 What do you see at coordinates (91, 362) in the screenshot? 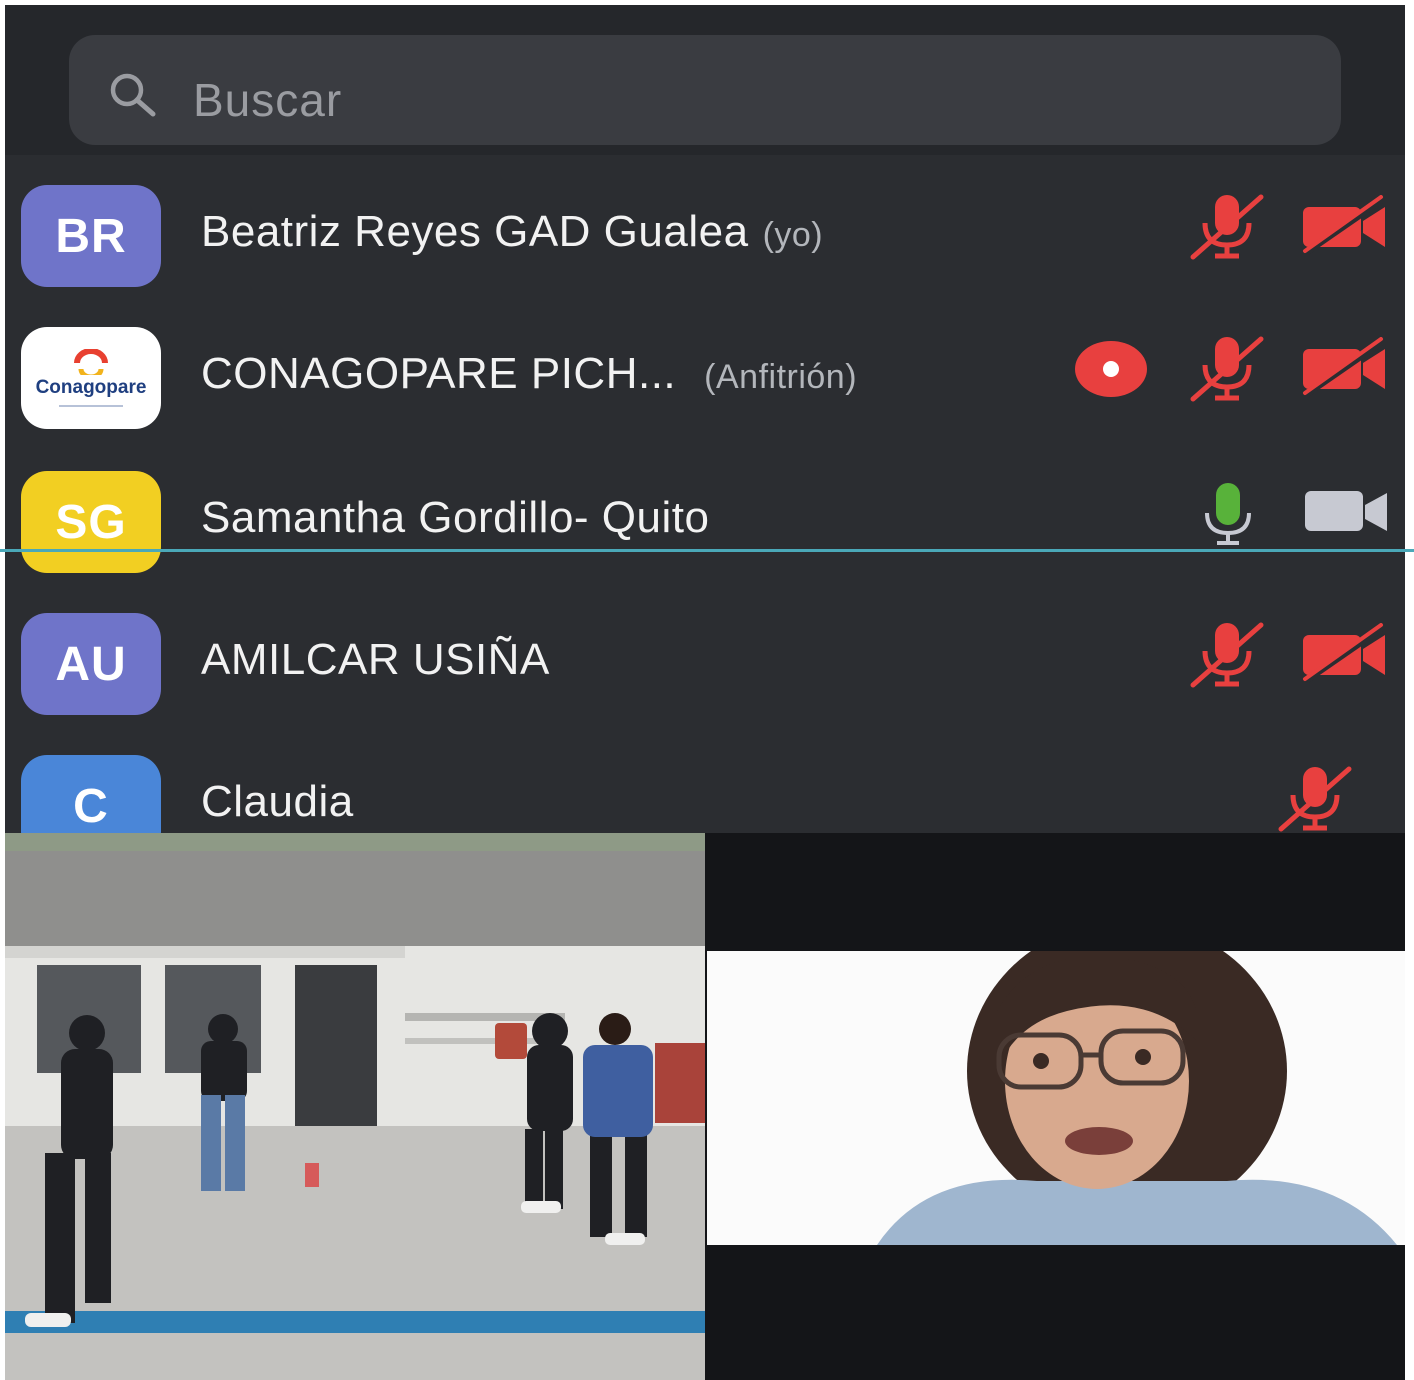
I see `logo-mark-icon` at bounding box center [91, 362].